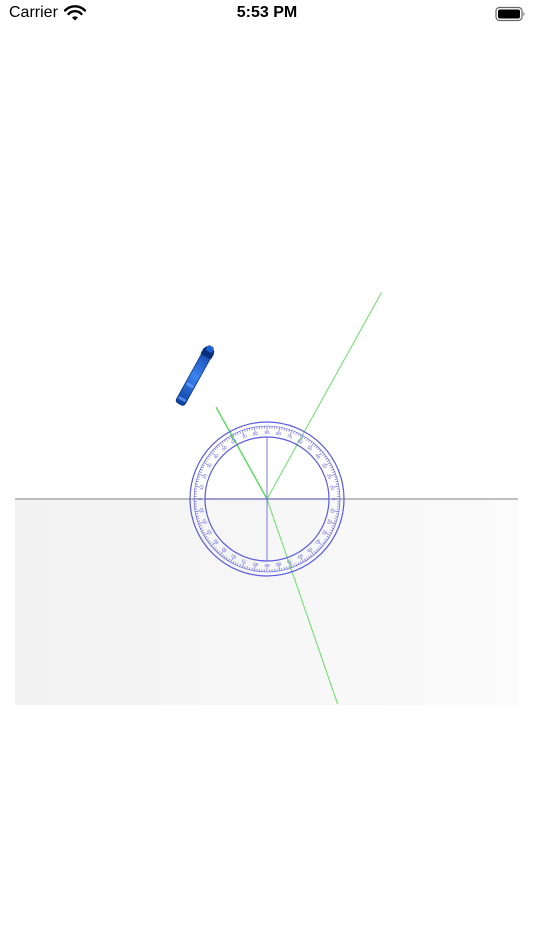  What do you see at coordinates (195, 375) in the screenshot?
I see `laser-pointer` at bounding box center [195, 375].